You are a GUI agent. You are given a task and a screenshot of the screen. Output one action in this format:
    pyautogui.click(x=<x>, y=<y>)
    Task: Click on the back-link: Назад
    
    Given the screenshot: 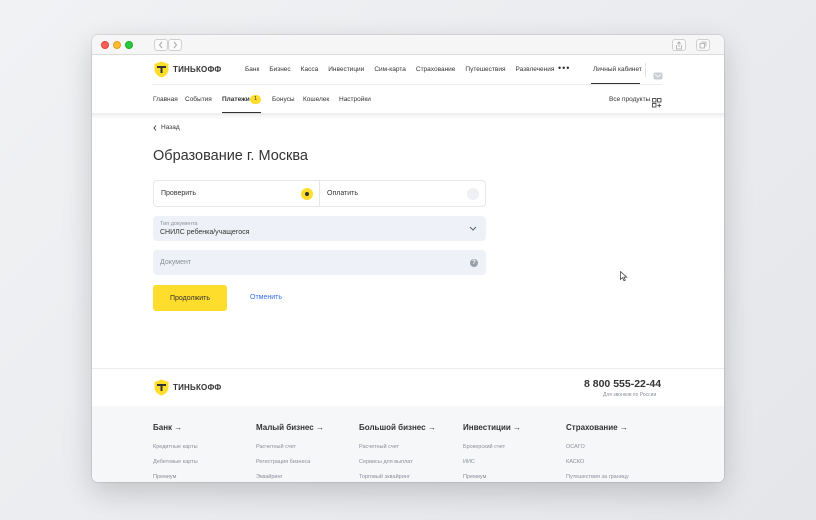 What is the action you would take?
    pyautogui.click(x=166, y=127)
    